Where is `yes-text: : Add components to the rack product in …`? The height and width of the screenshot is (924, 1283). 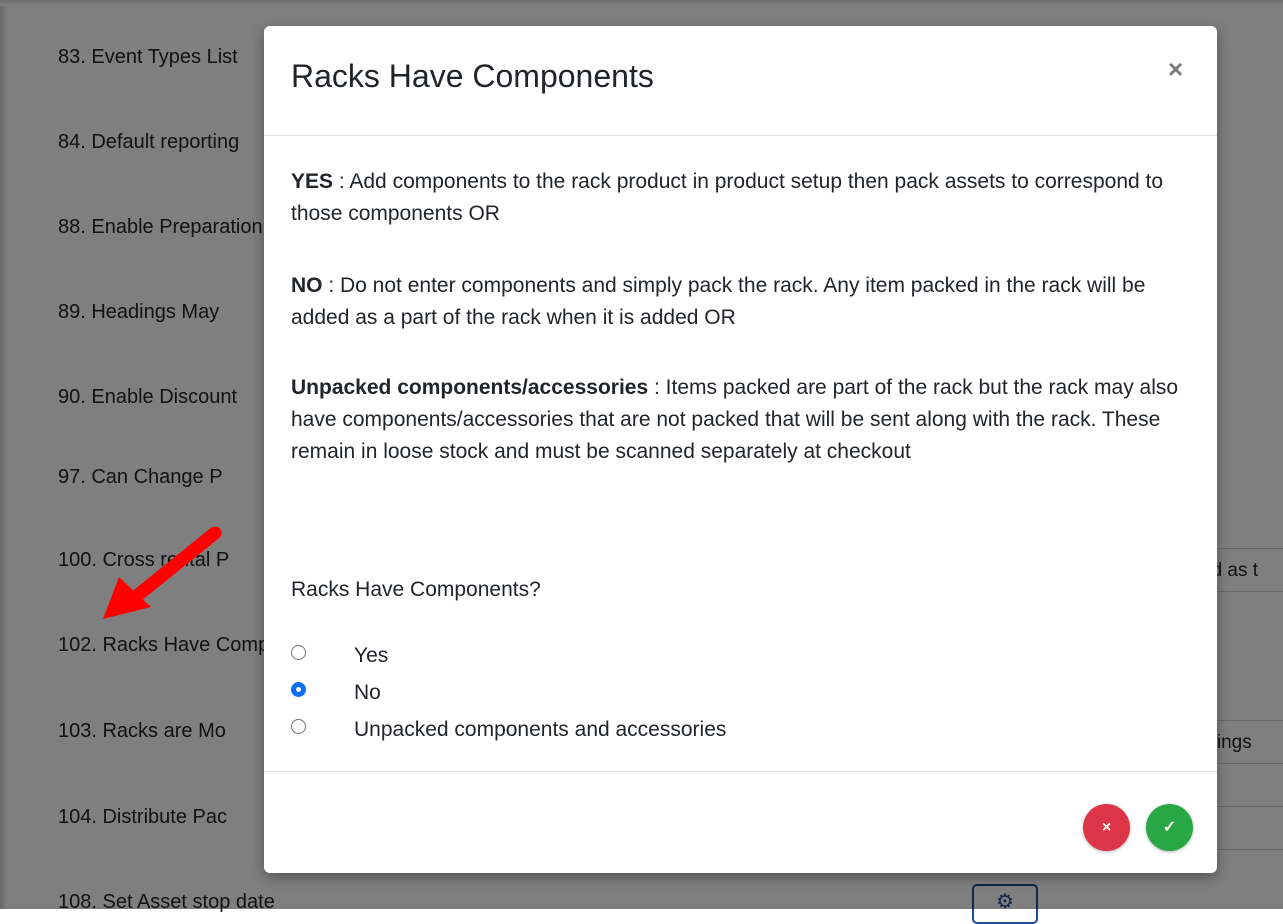 yes-text: : Add components to the rack product in … is located at coordinates (727, 197).